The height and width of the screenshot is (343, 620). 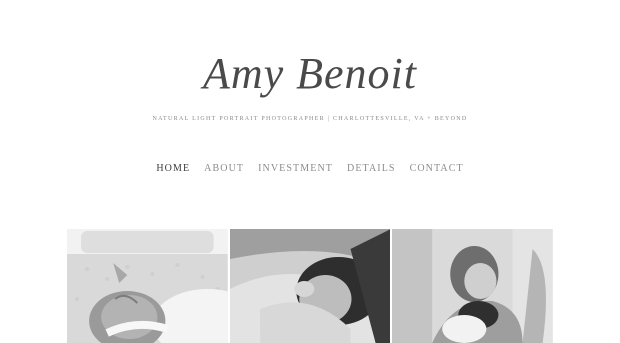 I want to click on main-nav: HOME ABOUT INVESTMENT DETAILS CONTACT, so click(x=310, y=168).